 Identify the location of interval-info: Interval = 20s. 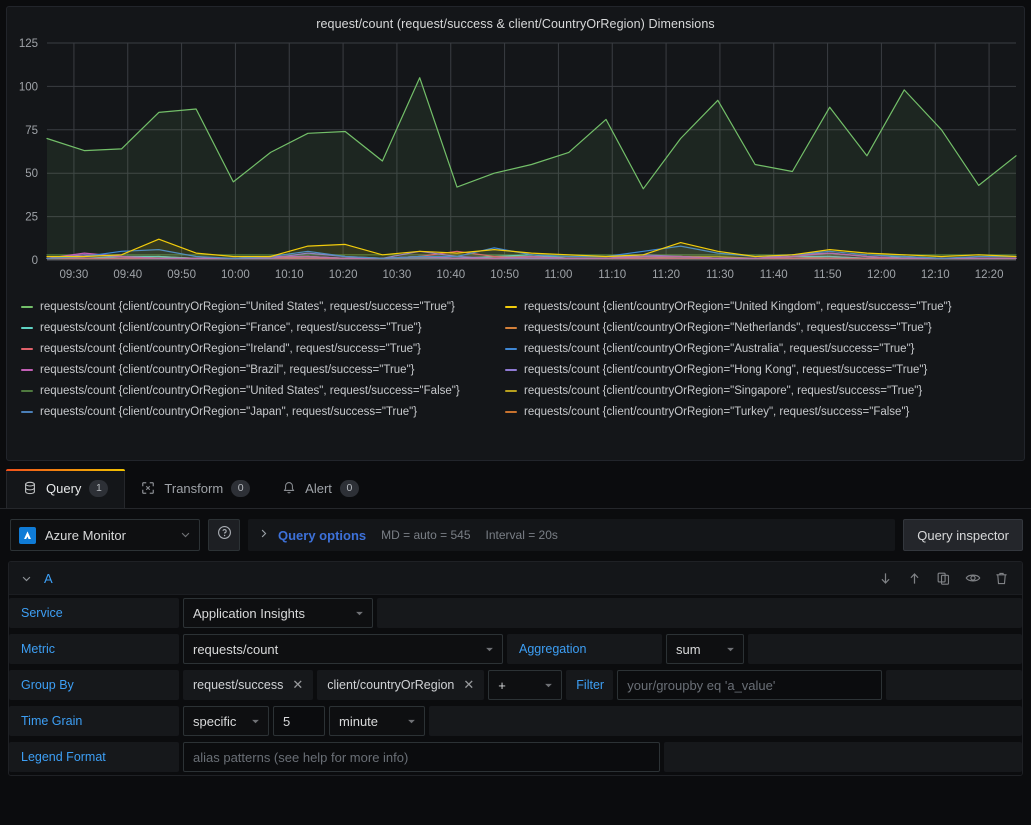
(521, 535).